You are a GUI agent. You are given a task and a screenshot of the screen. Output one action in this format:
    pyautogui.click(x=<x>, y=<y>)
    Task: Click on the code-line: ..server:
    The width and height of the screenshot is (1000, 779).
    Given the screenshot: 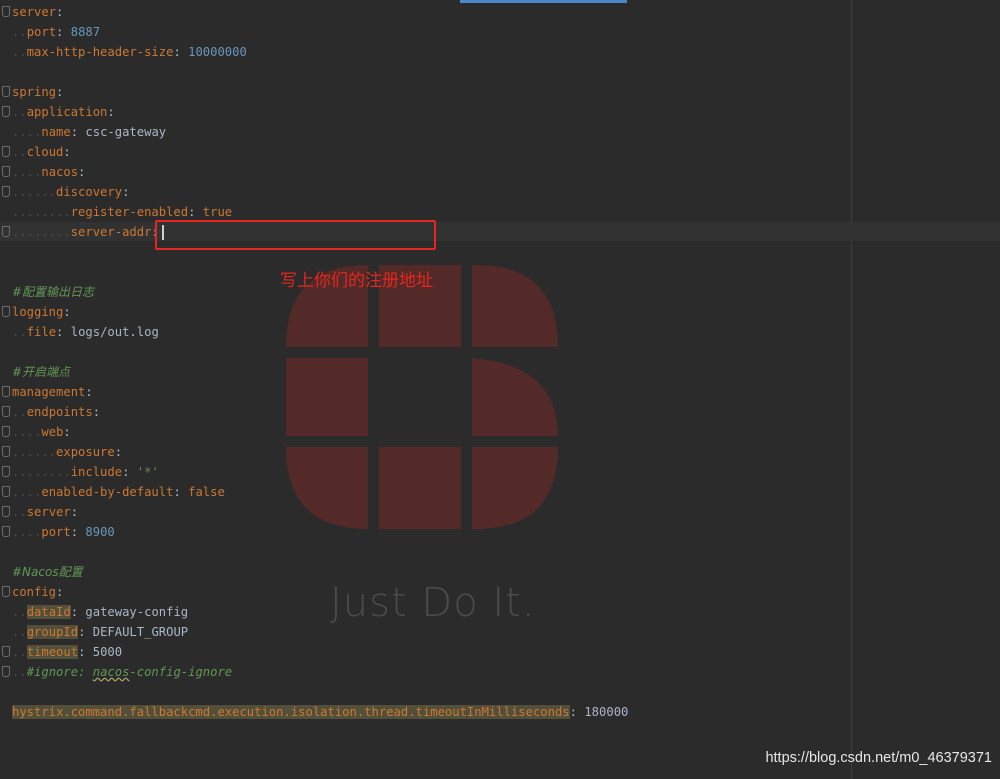 What is the action you would take?
    pyautogui.click(x=425, y=512)
    